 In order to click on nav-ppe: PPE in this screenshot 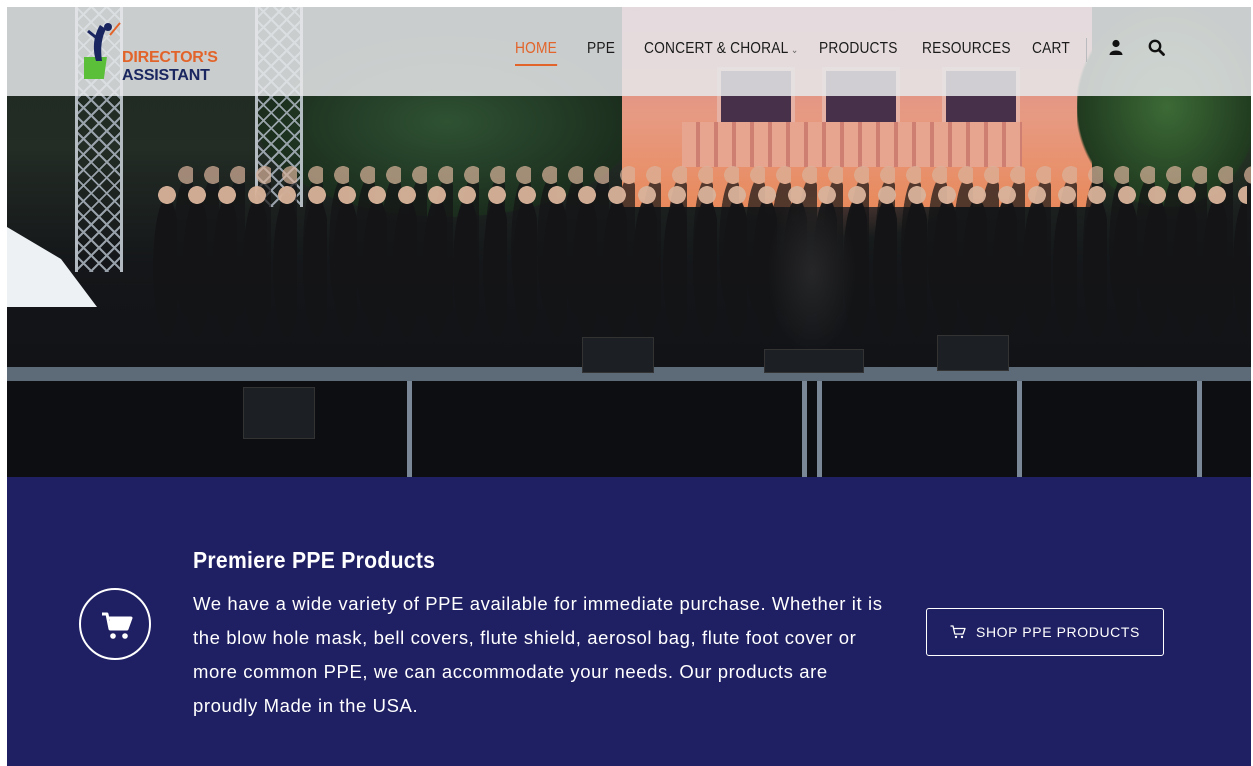, I will do `click(601, 49)`.